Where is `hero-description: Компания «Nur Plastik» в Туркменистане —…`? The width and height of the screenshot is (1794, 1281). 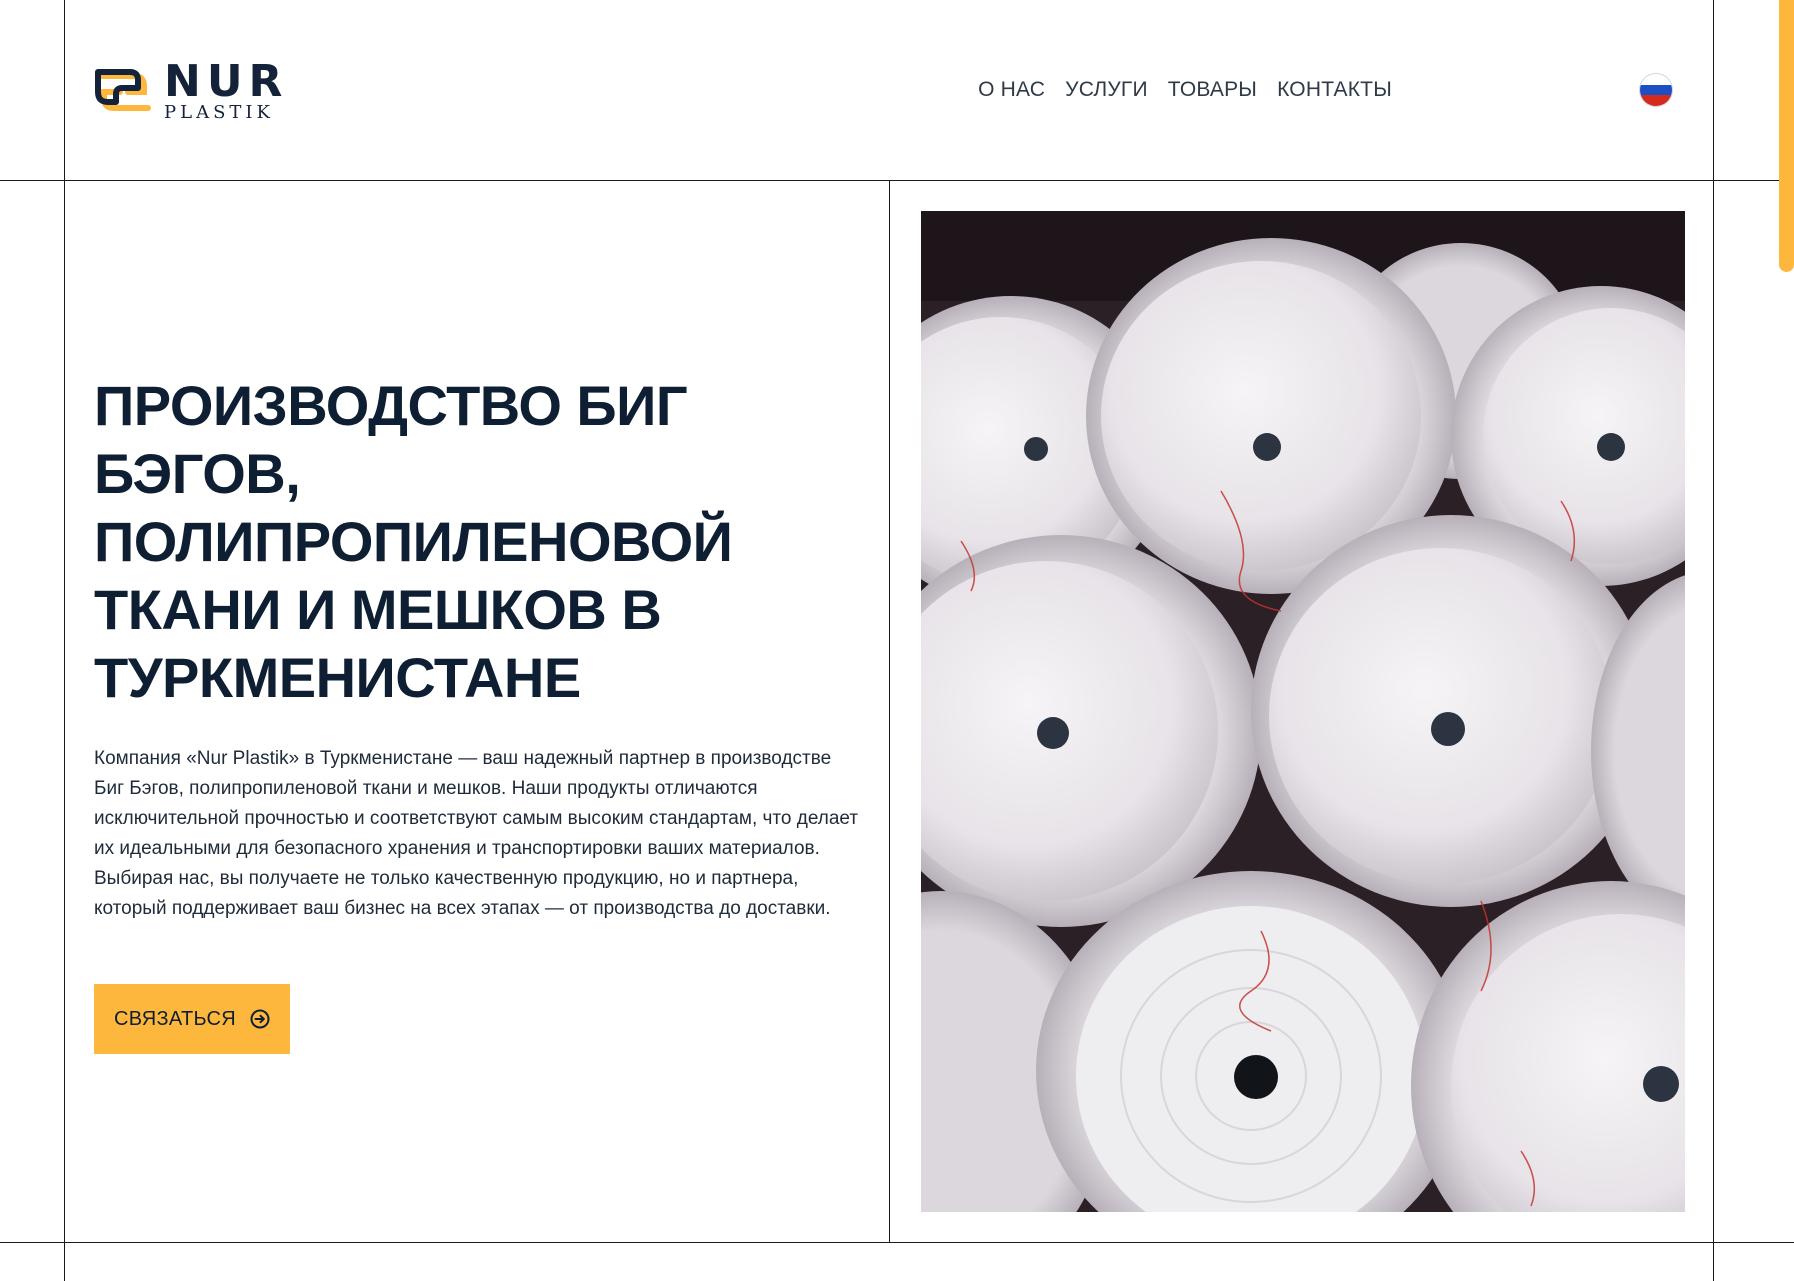
hero-description: Компания «Nur Plastik» в Туркменистане —… is located at coordinates (476, 833).